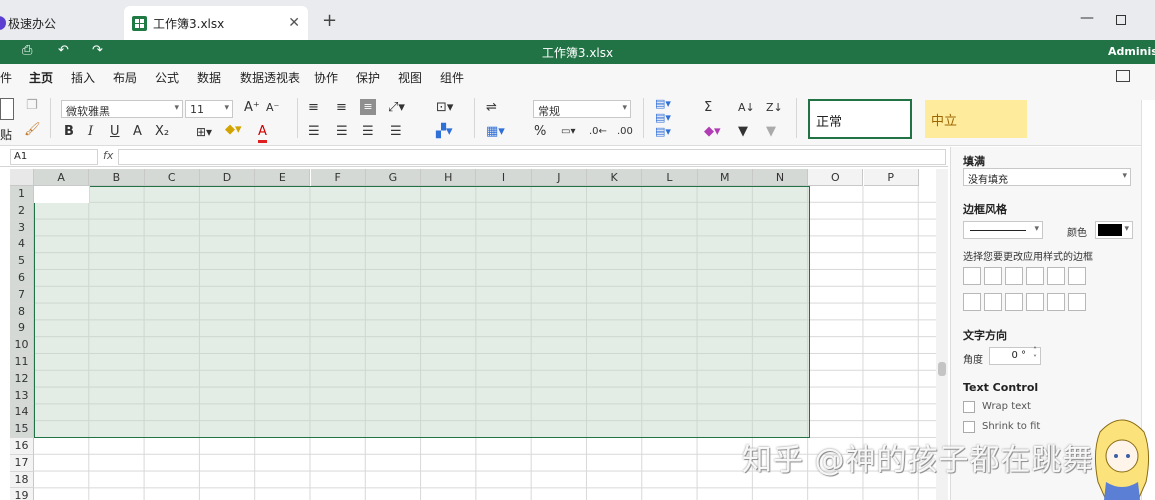  What do you see at coordinates (22, 480) in the screenshot?
I see `row-header: 18` at bounding box center [22, 480].